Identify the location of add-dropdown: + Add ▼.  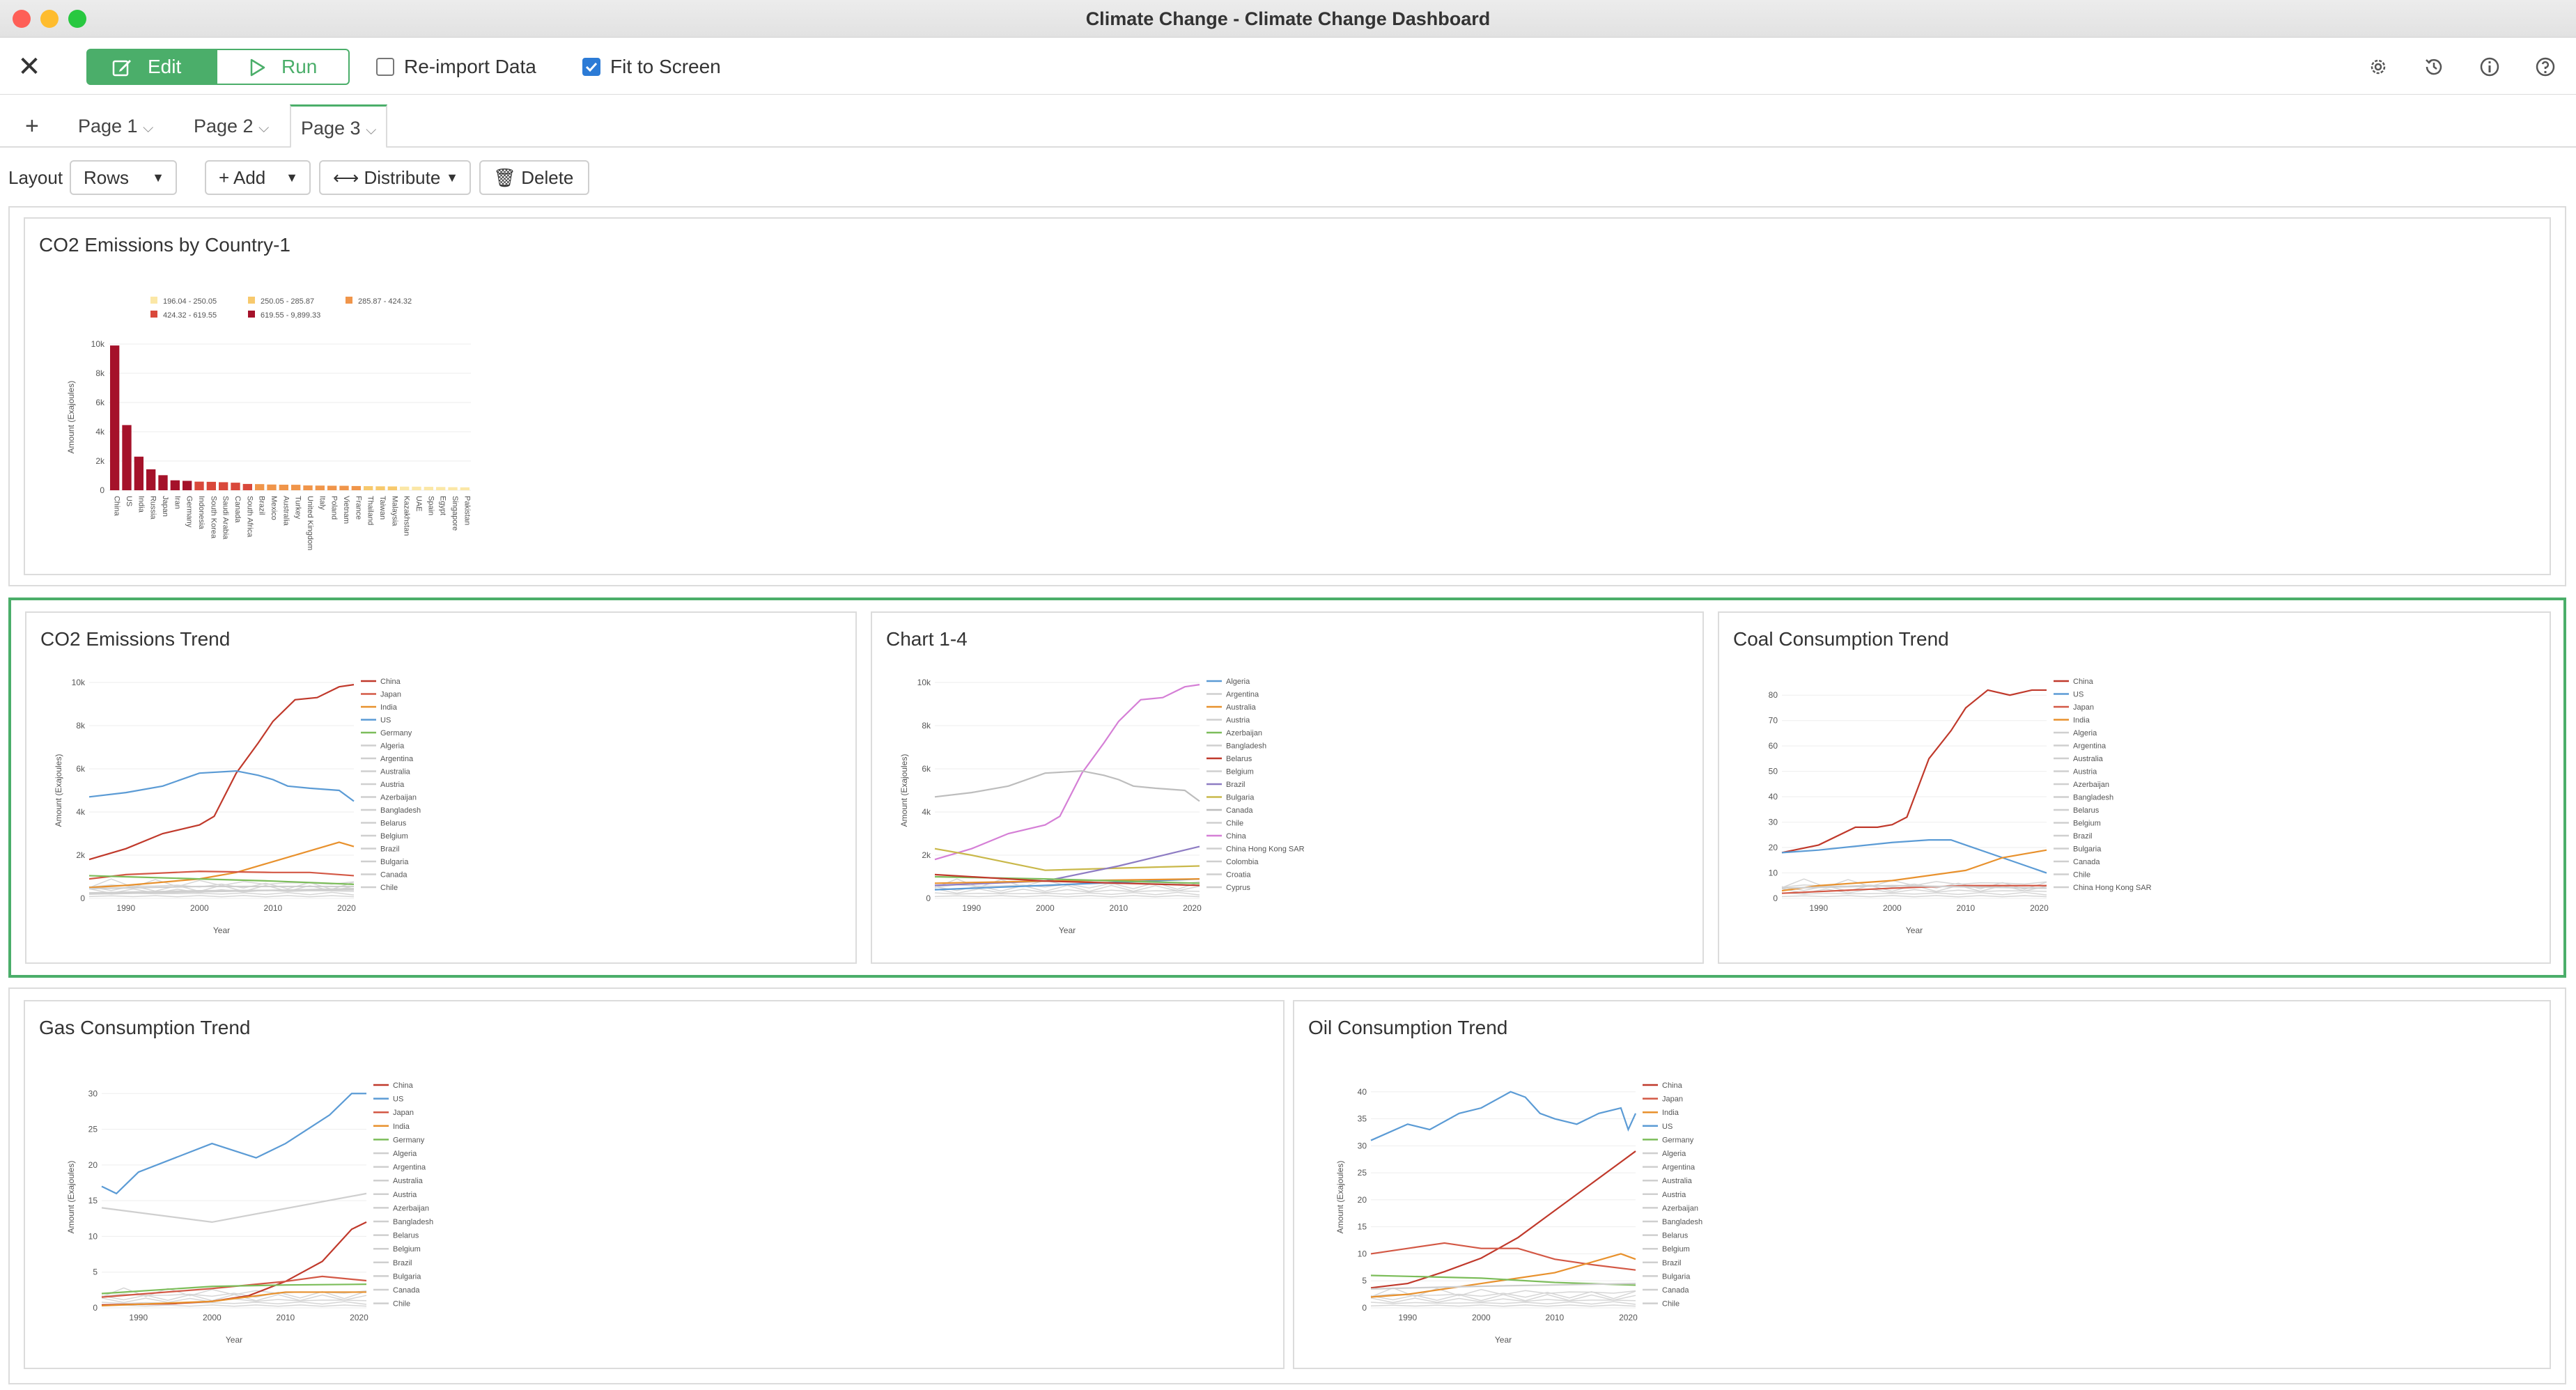
(258, 177).